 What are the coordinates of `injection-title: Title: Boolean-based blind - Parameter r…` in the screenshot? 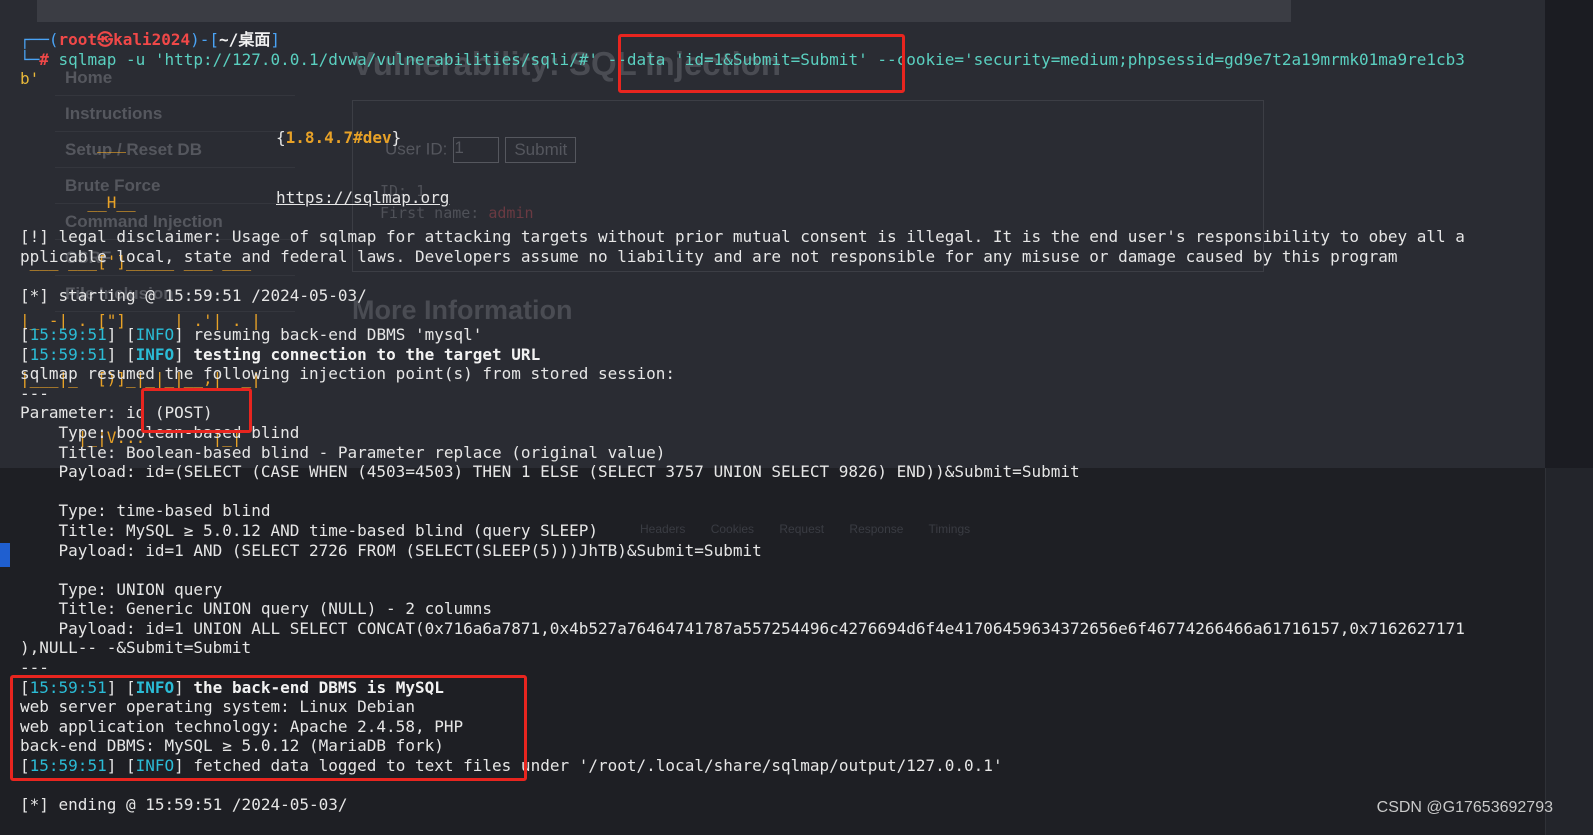 It's located at (343, 452).